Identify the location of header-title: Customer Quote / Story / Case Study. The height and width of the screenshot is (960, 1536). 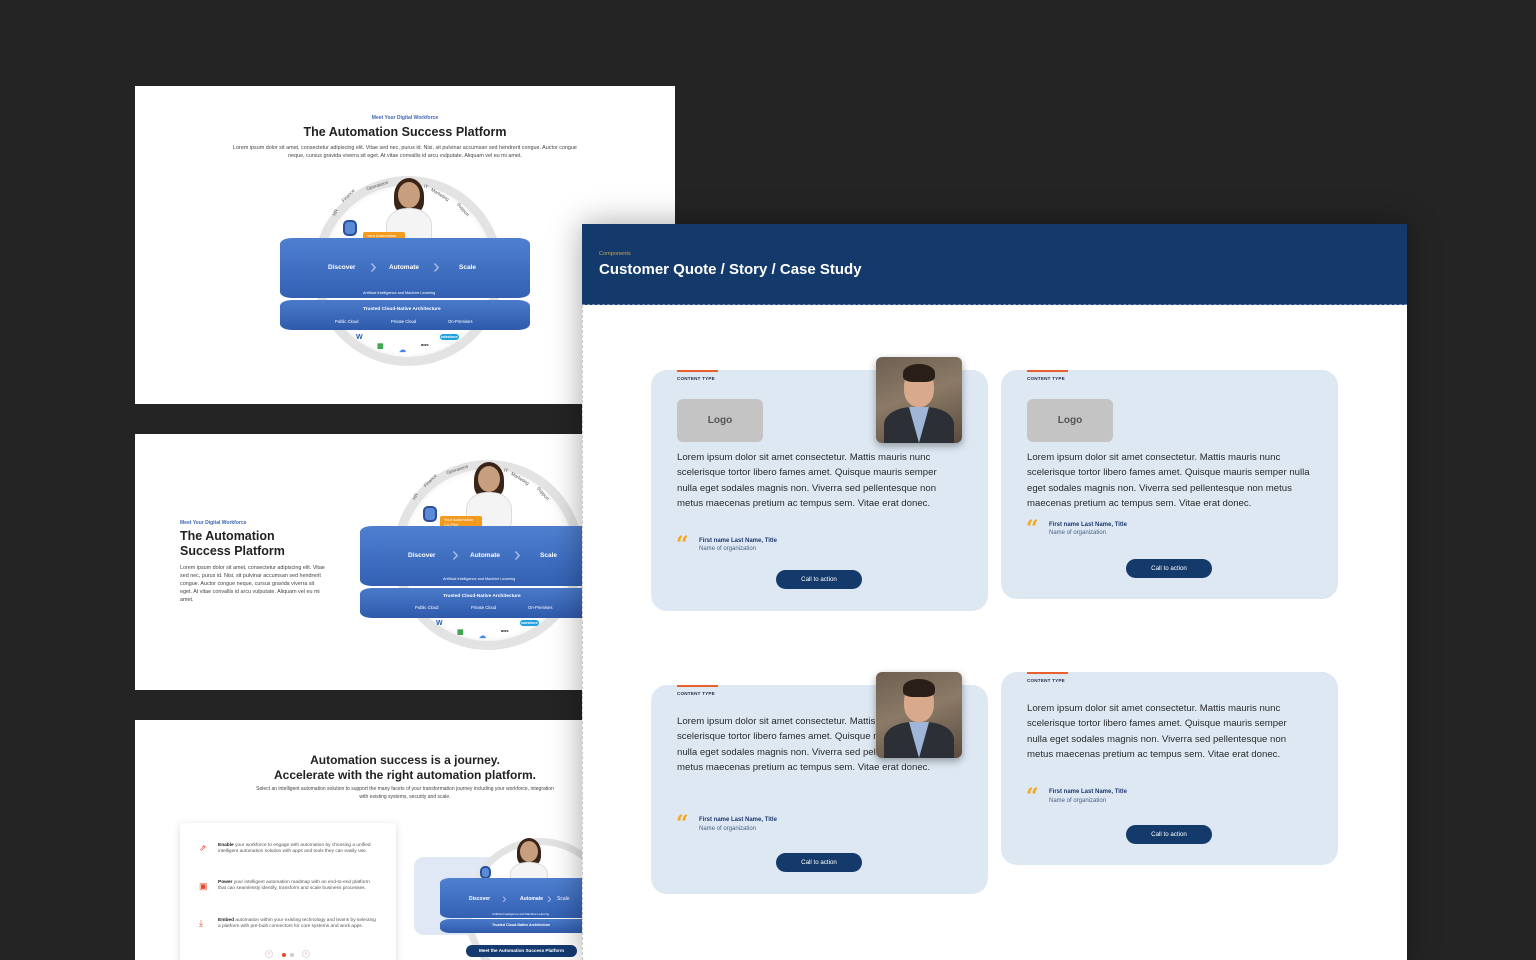
(730, 269).